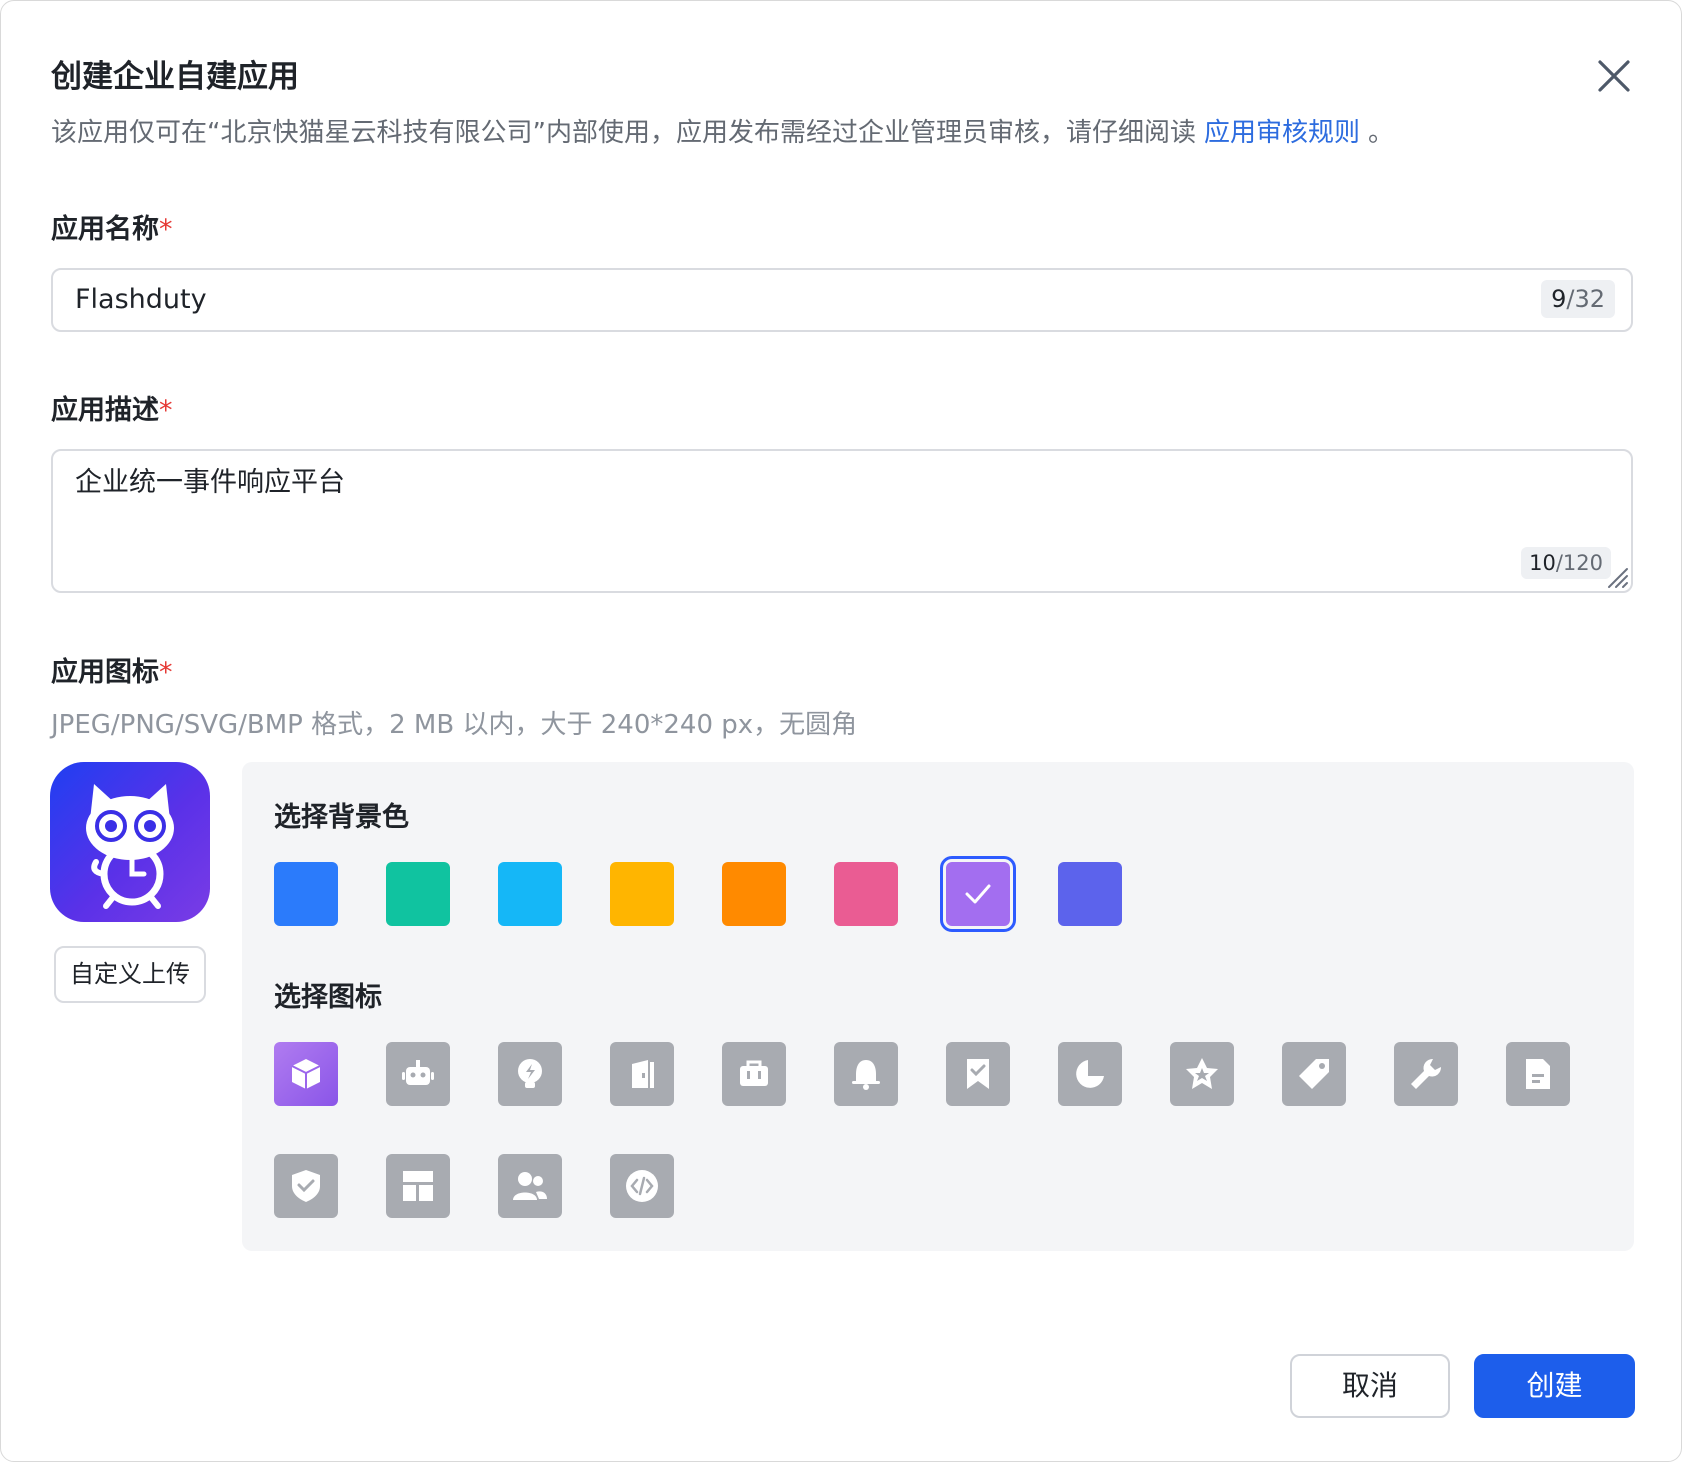 The height and width of the screenshot is (1462, 1682). I want to click on color-swatch-purple, so click(978, 894).